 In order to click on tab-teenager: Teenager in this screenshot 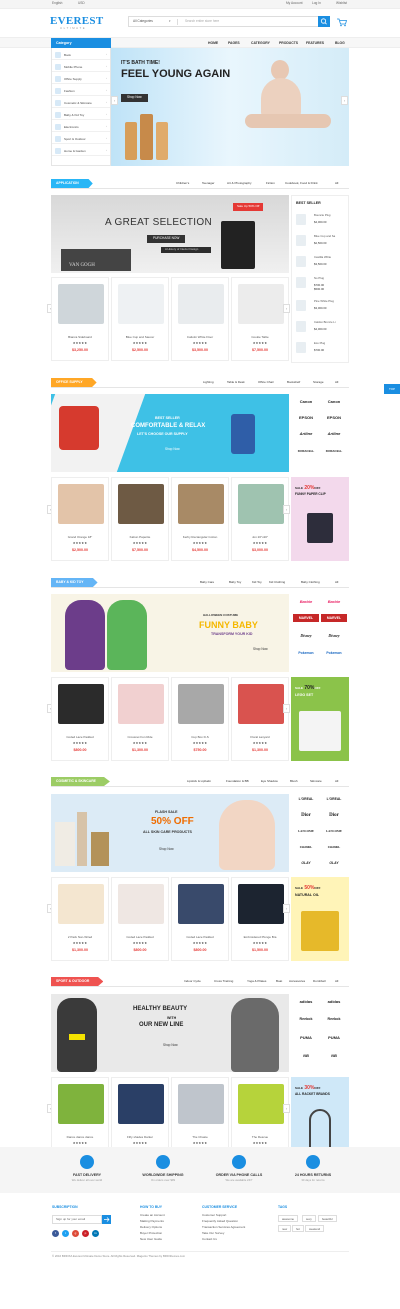, I will do `click(208, 183)`.